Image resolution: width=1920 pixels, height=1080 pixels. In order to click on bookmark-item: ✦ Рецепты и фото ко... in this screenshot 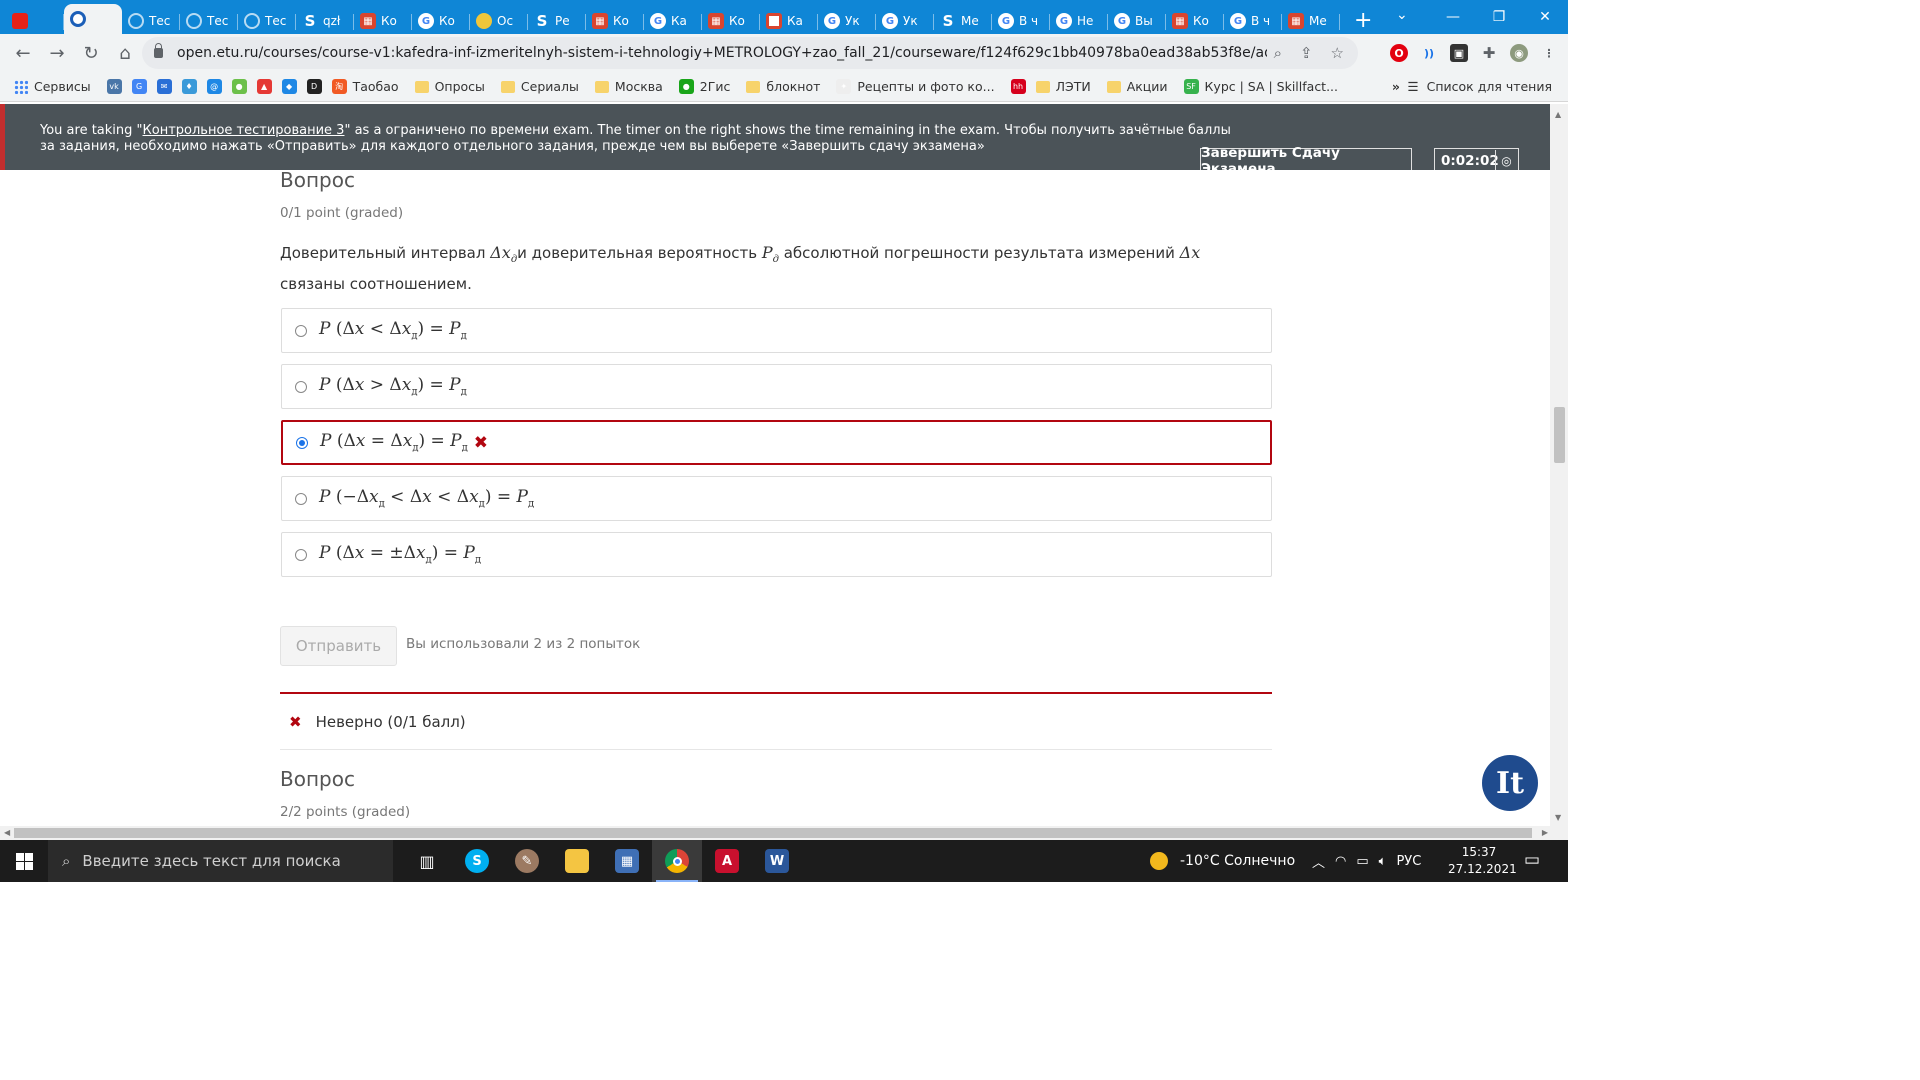, I will do `click(915, 86)`.